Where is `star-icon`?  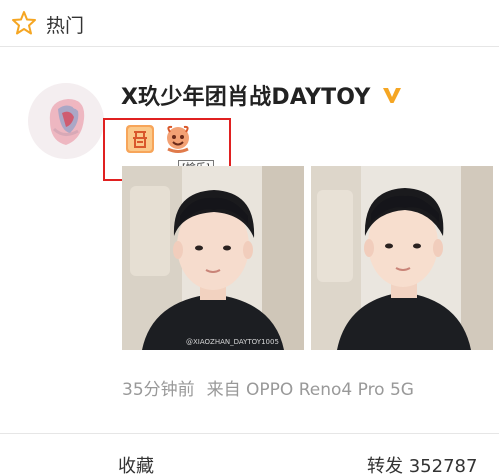 star-icon is located at coordinates (24, 23).